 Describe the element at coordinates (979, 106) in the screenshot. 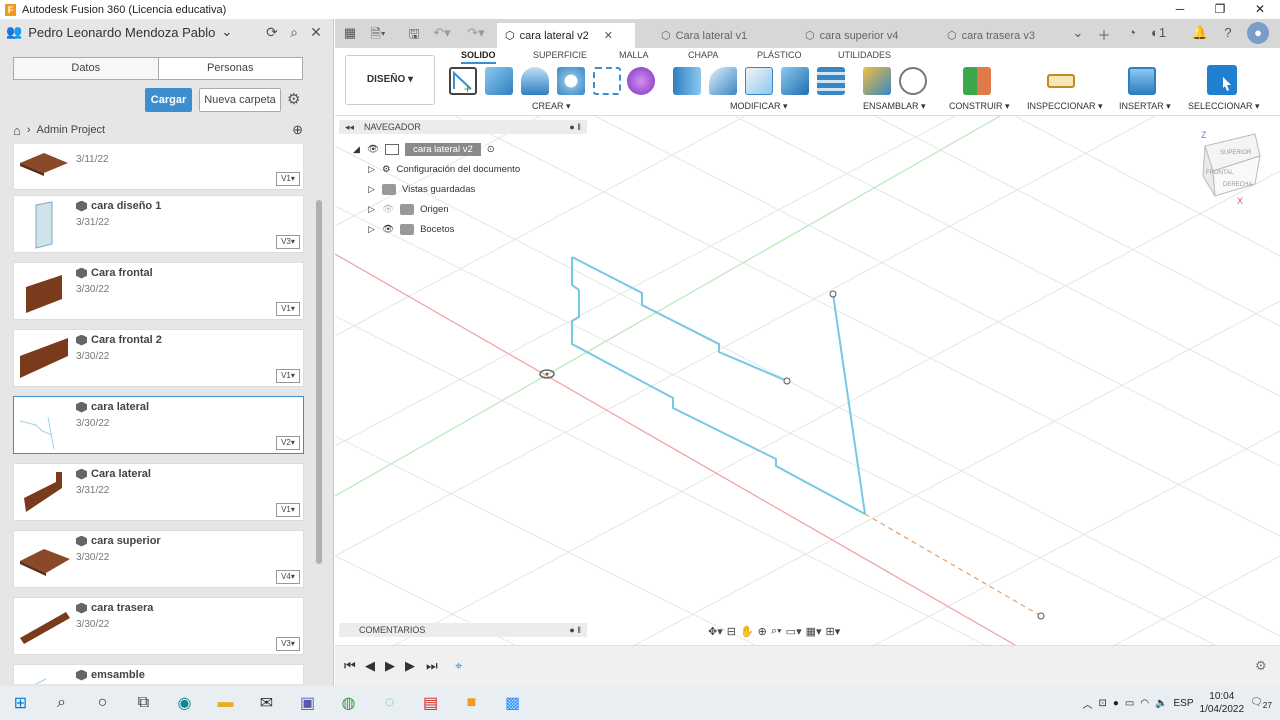

I see `group-construir: CONSTRUIR ▾` at that location.